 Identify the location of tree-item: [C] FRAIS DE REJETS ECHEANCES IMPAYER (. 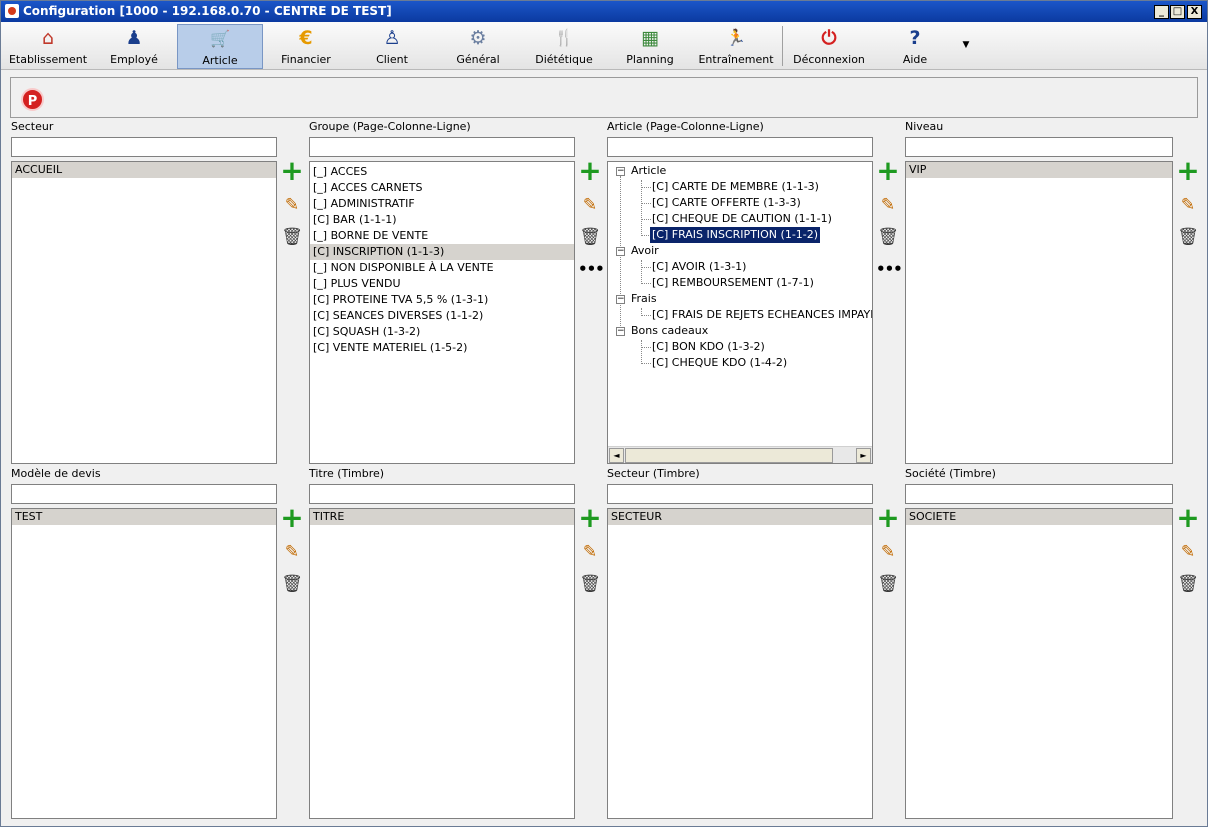
(762, 315).